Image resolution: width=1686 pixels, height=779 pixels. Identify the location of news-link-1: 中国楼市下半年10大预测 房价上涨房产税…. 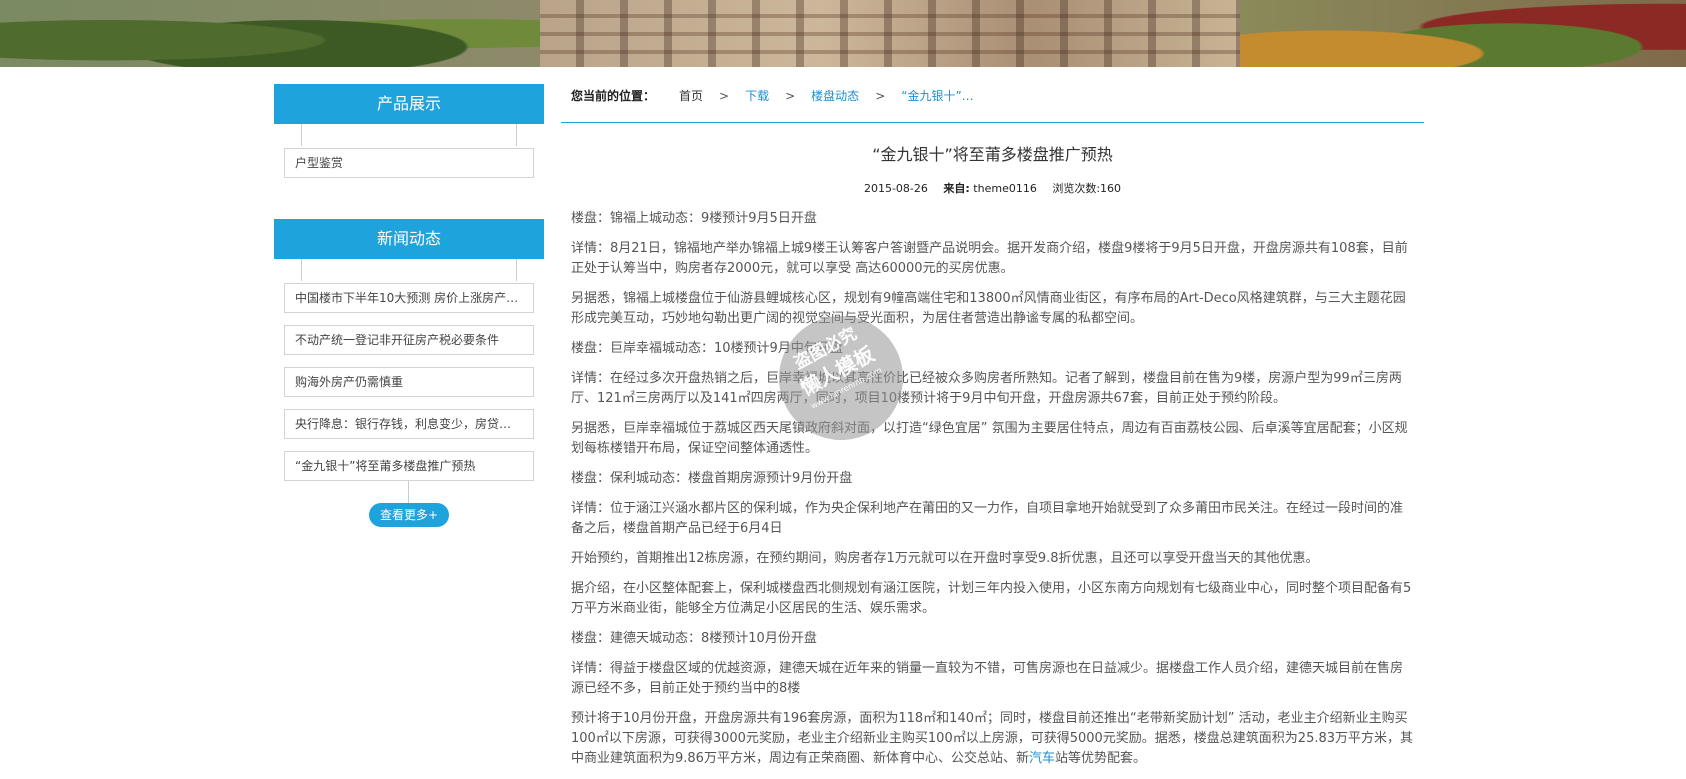
(409, 298).